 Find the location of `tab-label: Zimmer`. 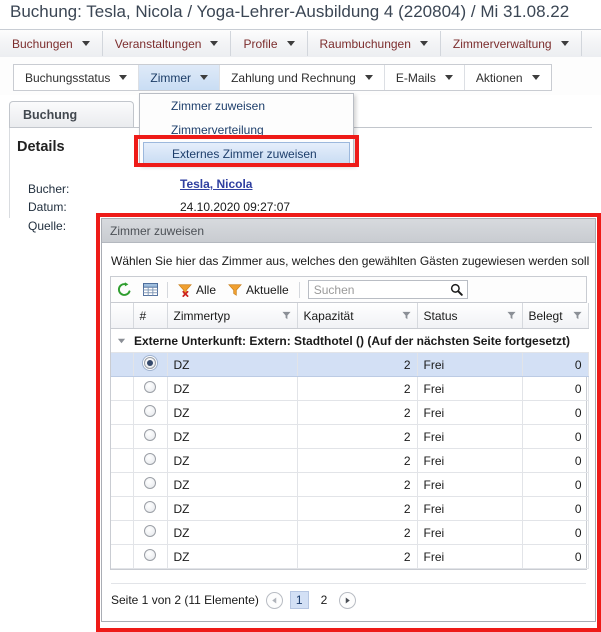

tab-label: Zimmer is located at coordinates (171, 77).